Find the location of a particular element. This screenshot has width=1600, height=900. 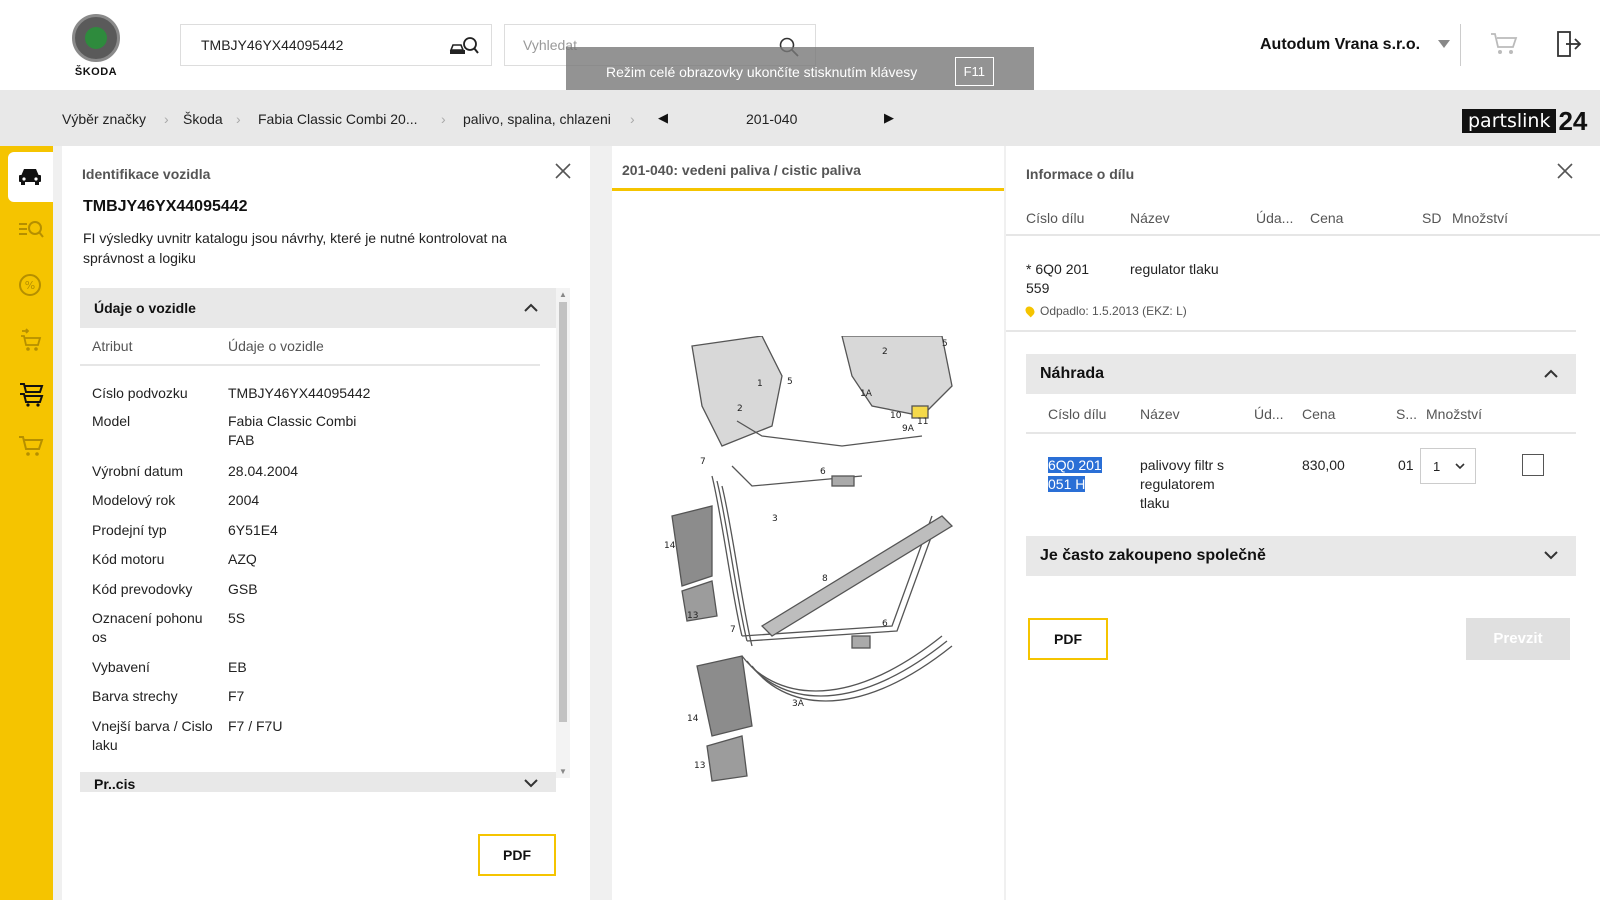

scroll-up-icon: ▲ is located at coordinates (563, 294).